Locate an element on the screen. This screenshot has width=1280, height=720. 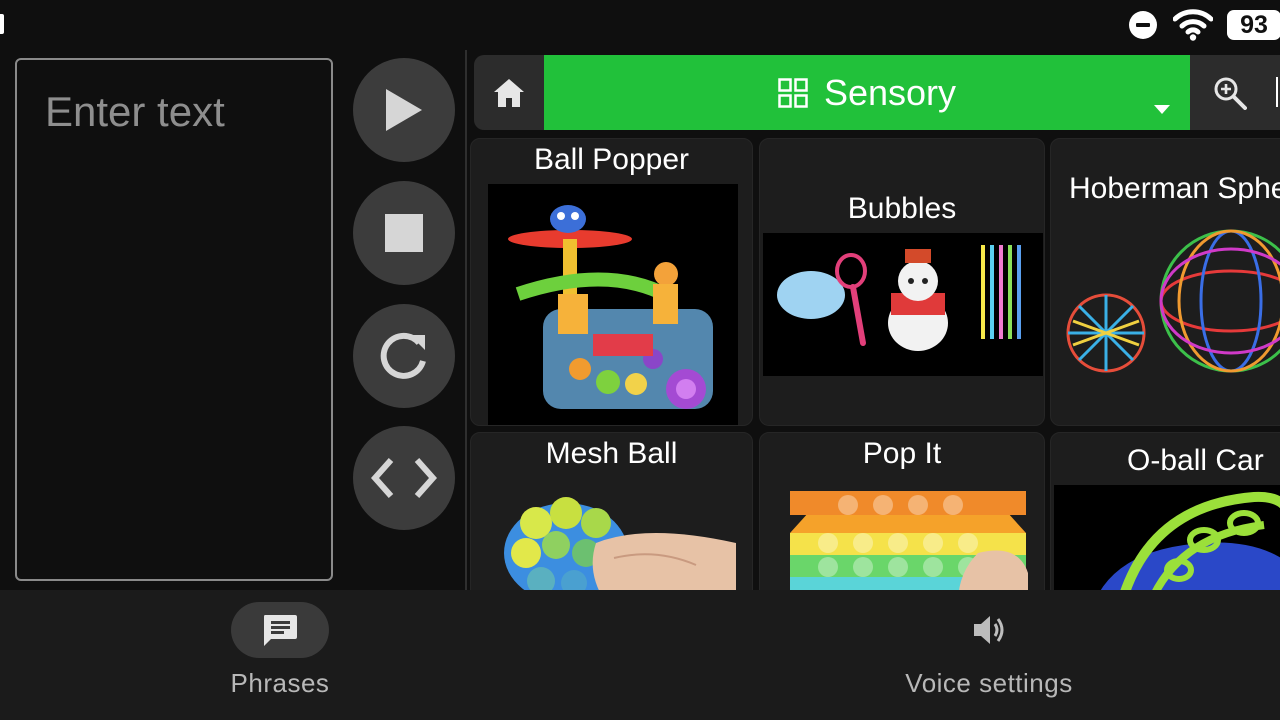
nav-voice-settings: Voice settings is located at coordinates (989, 657).